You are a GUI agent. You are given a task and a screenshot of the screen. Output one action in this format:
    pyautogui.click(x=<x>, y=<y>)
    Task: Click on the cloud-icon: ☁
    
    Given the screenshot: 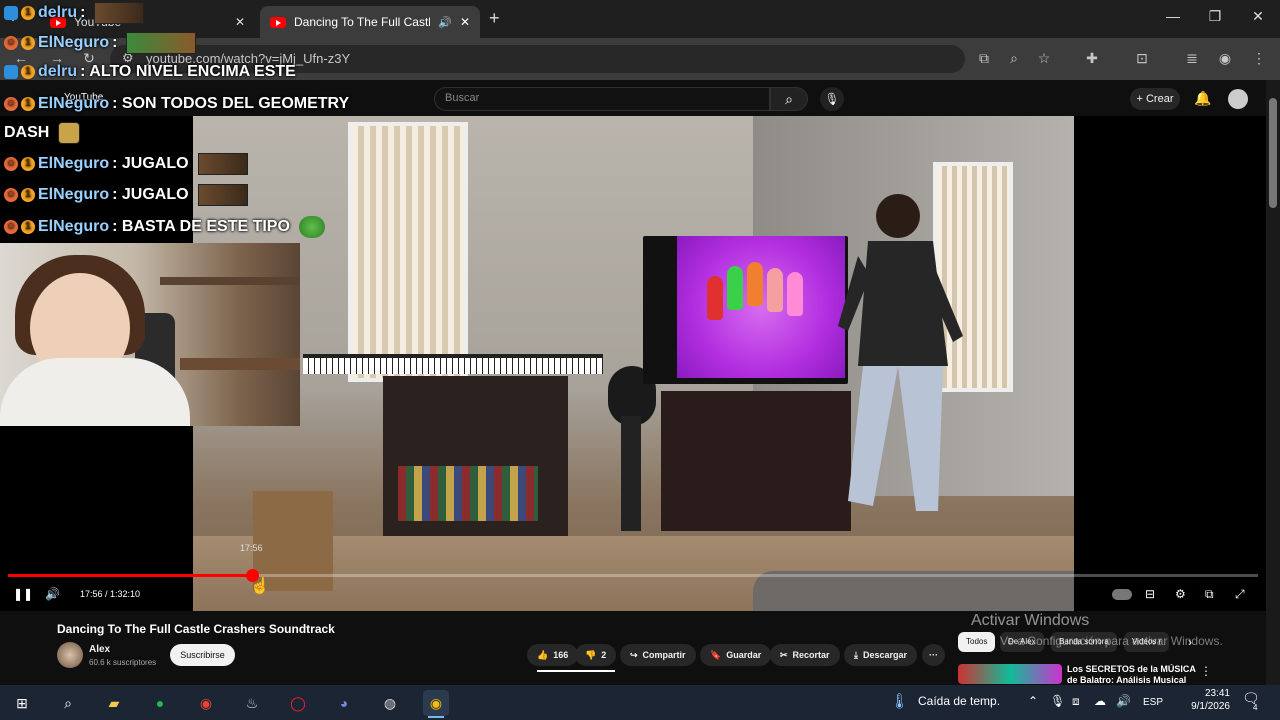 What is the action you would take?
    pyautogui.click(x=1100, y=701)
    